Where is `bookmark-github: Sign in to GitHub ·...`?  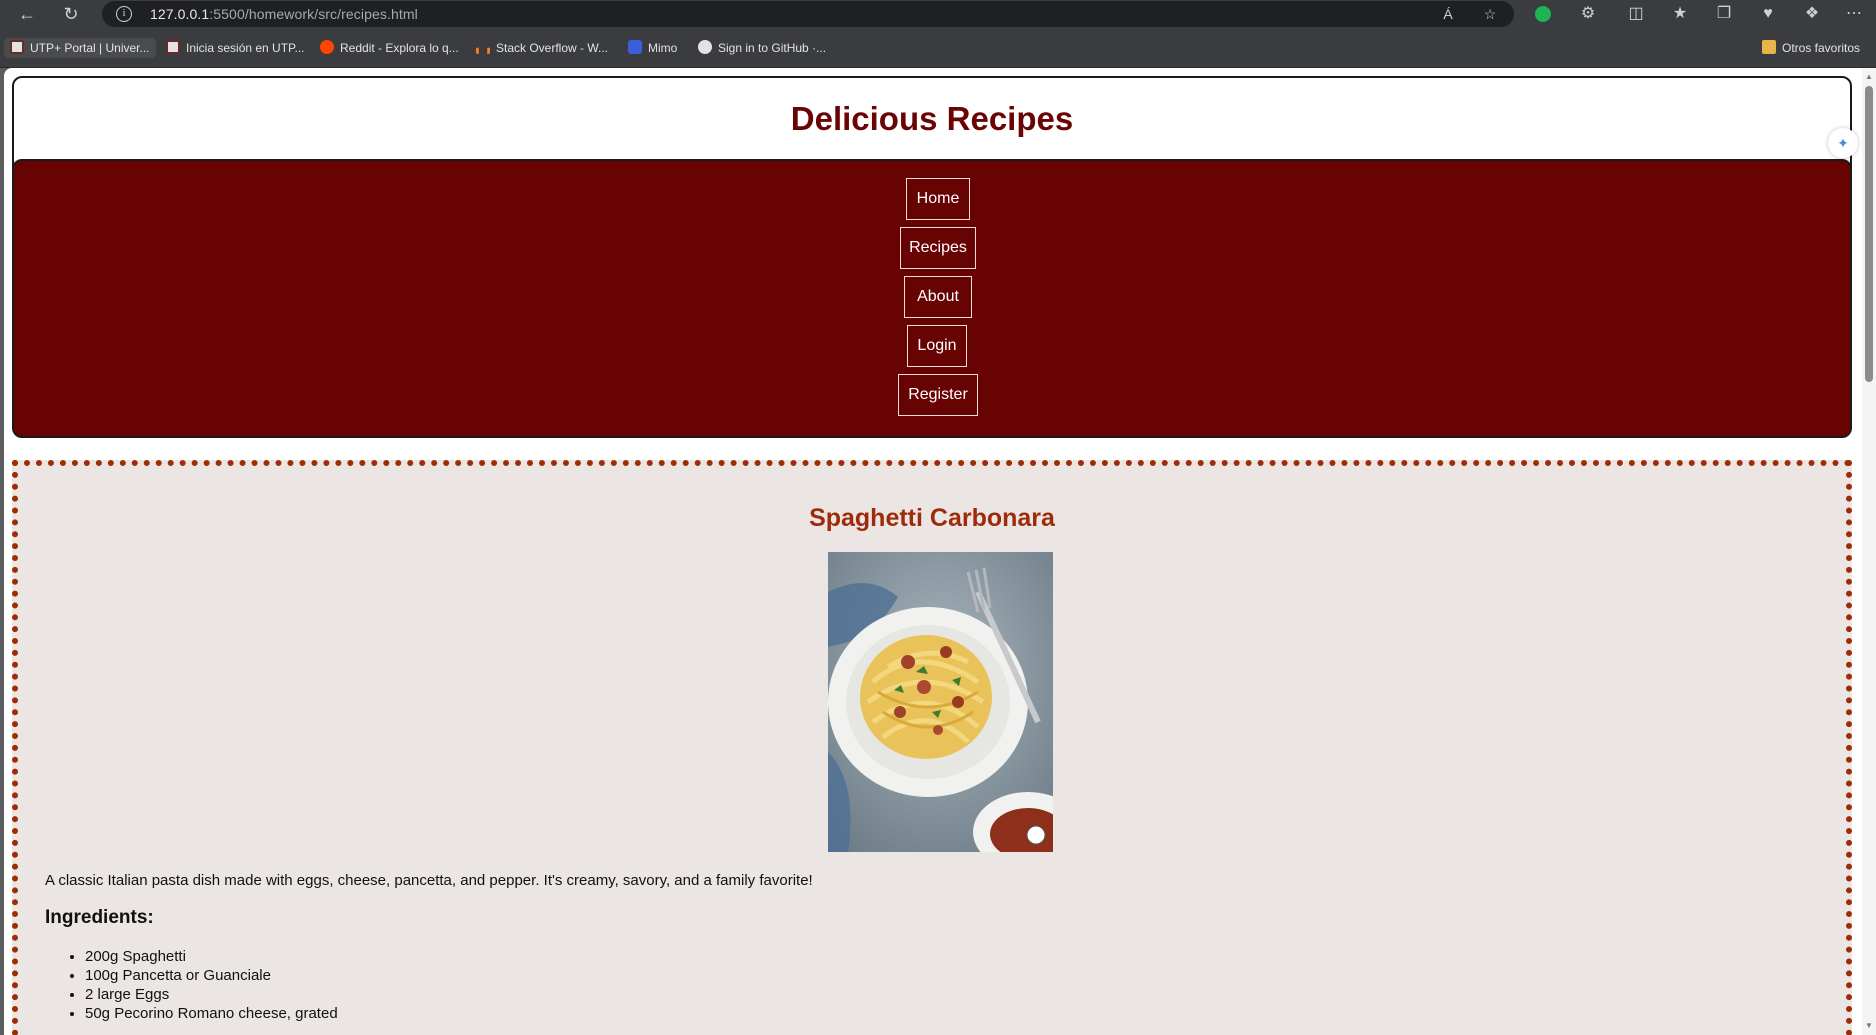 bookmark-github: Sign in to GitHub ·... is located at coordinates (762, 48).